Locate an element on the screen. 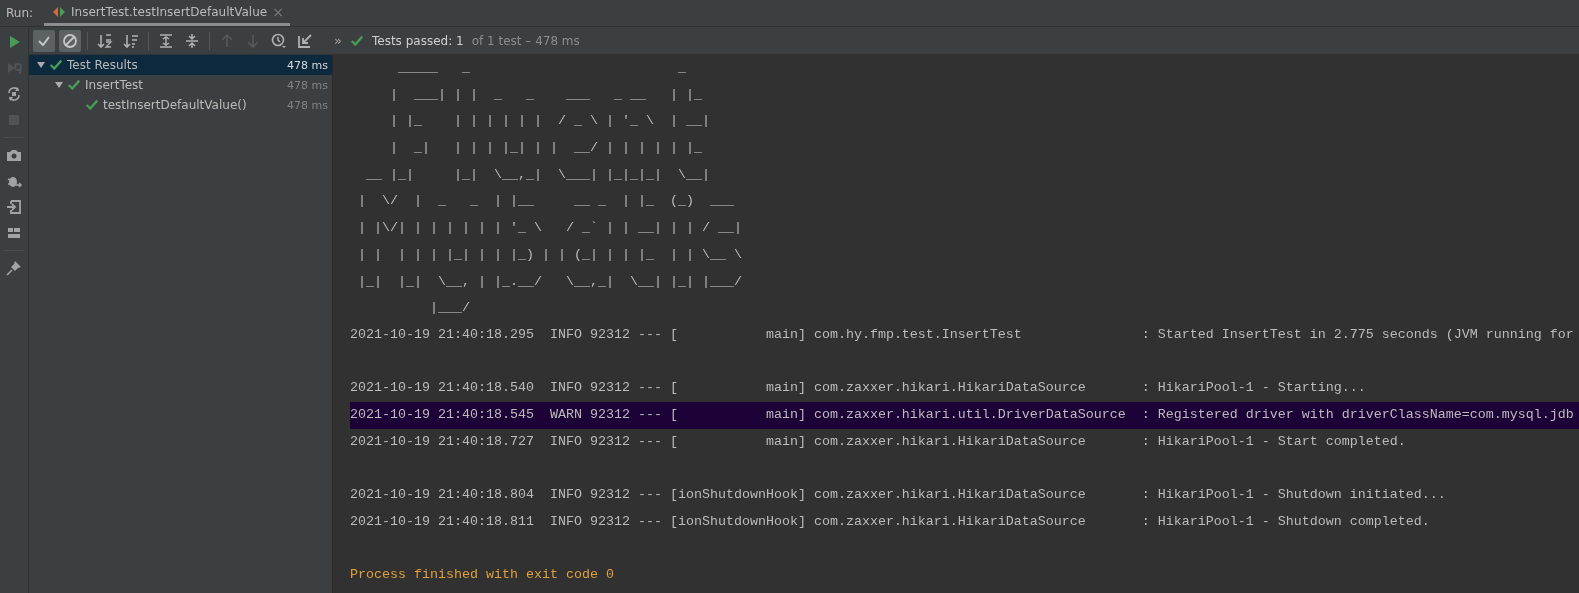 This screenshot has width=1579, height=593. banner-line: |___/ is located at coordinates (449, 308).